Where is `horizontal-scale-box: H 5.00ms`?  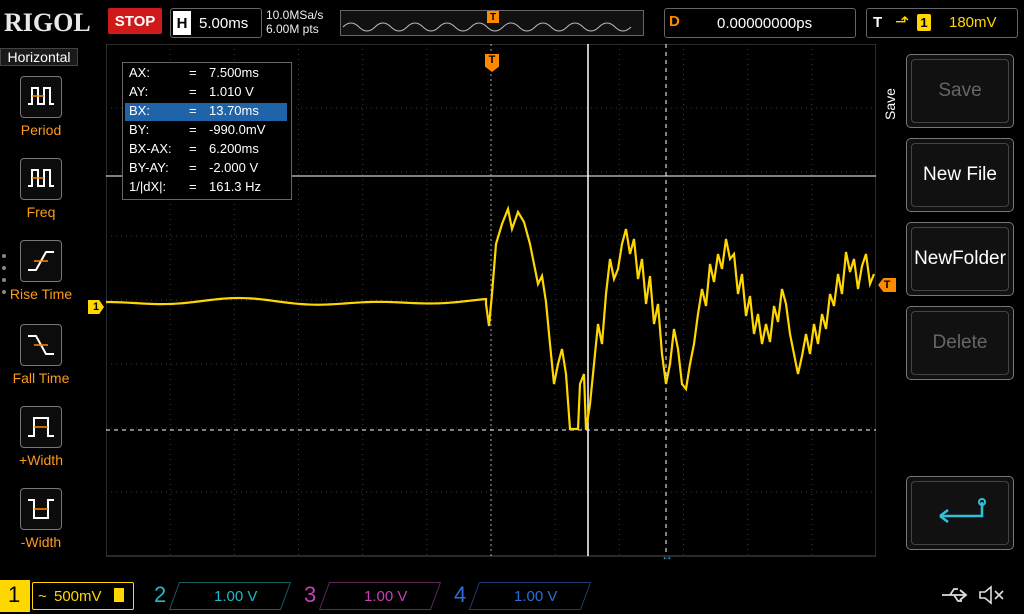
horizontal-scale-box: H 5.00ms is located at coordinates (216, 23).